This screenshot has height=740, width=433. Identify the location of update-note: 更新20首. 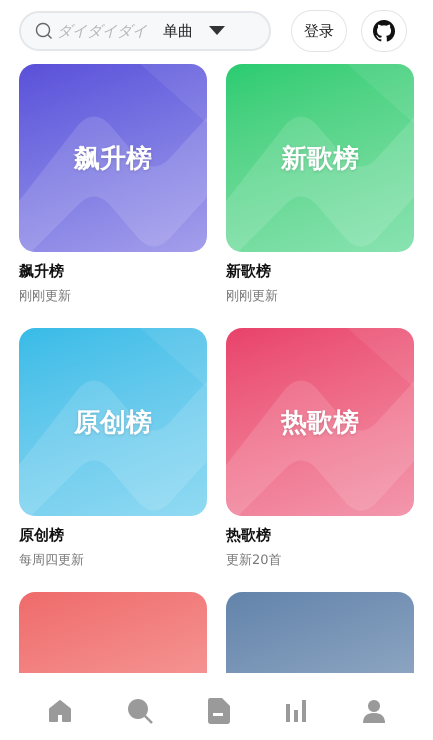
(254, 560).